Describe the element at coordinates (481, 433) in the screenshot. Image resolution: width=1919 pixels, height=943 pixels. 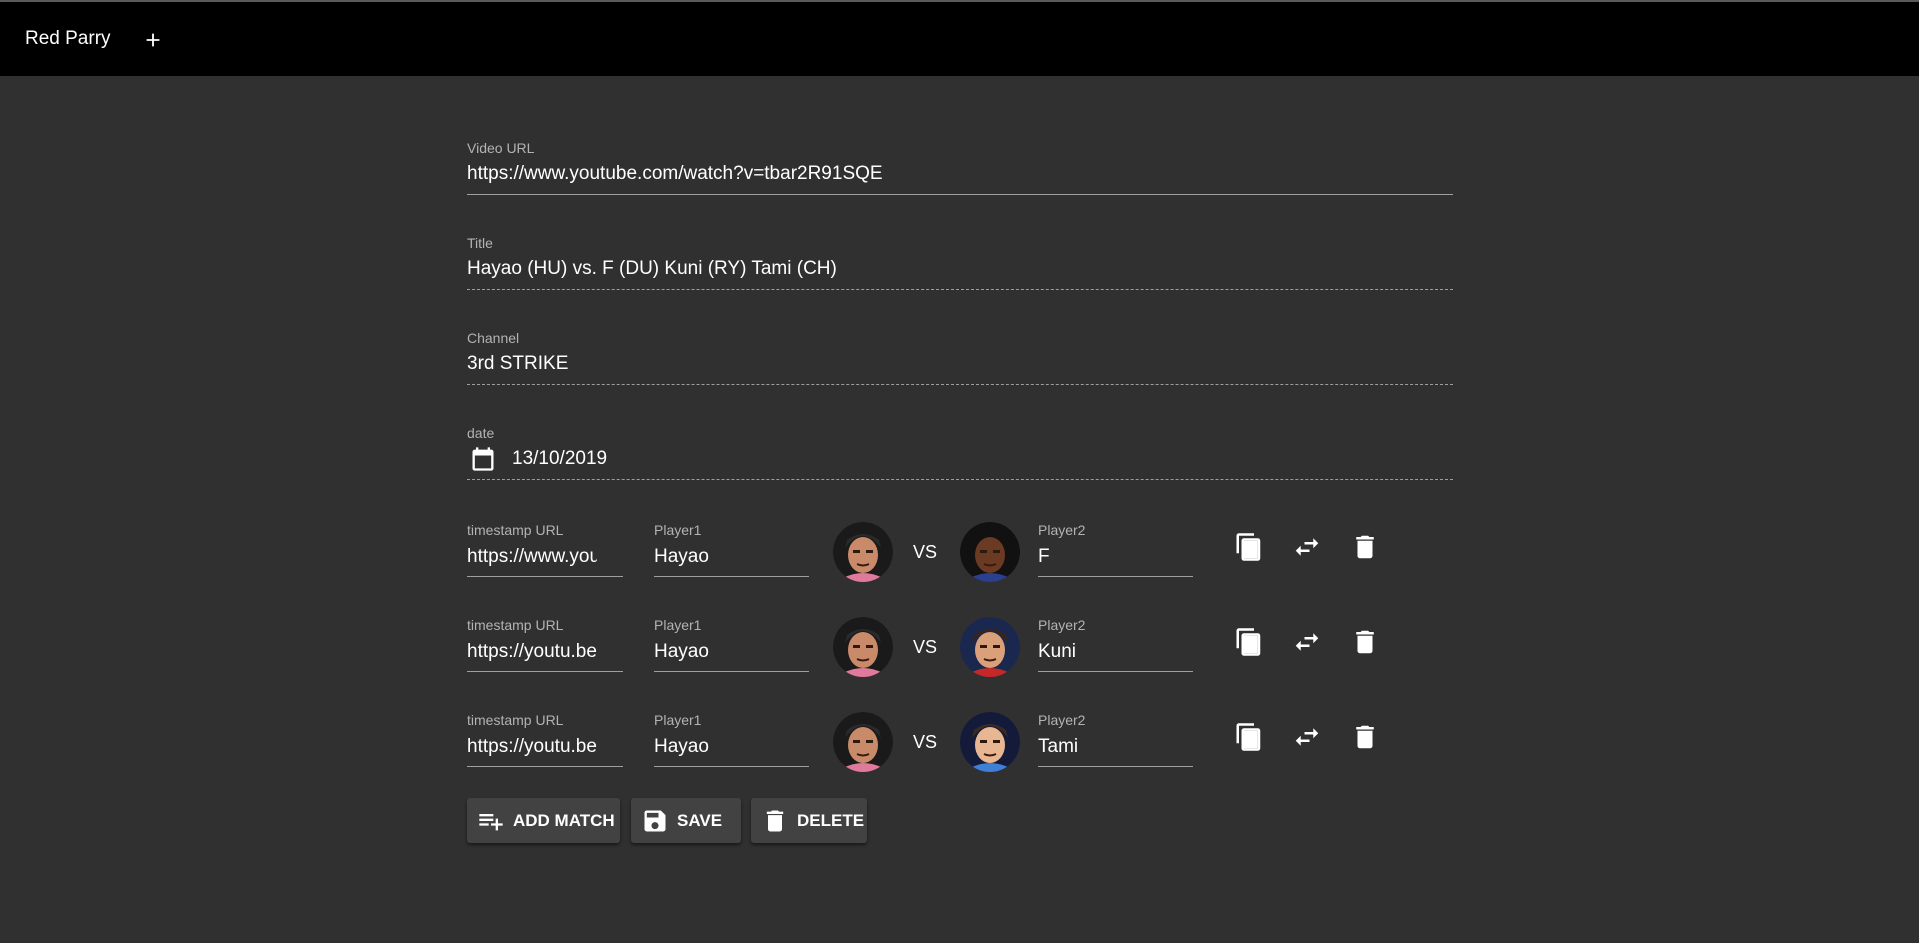
I see `date-label: date` at that location.